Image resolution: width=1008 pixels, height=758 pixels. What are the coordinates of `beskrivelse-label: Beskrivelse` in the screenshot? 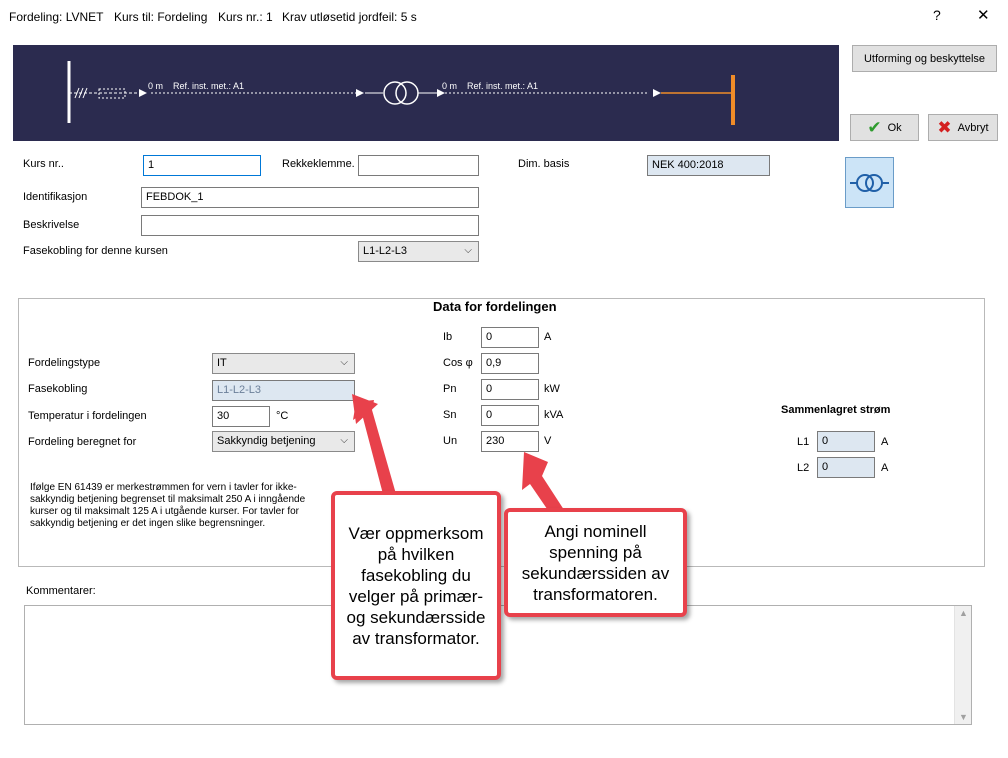 It's located at (51, 225).